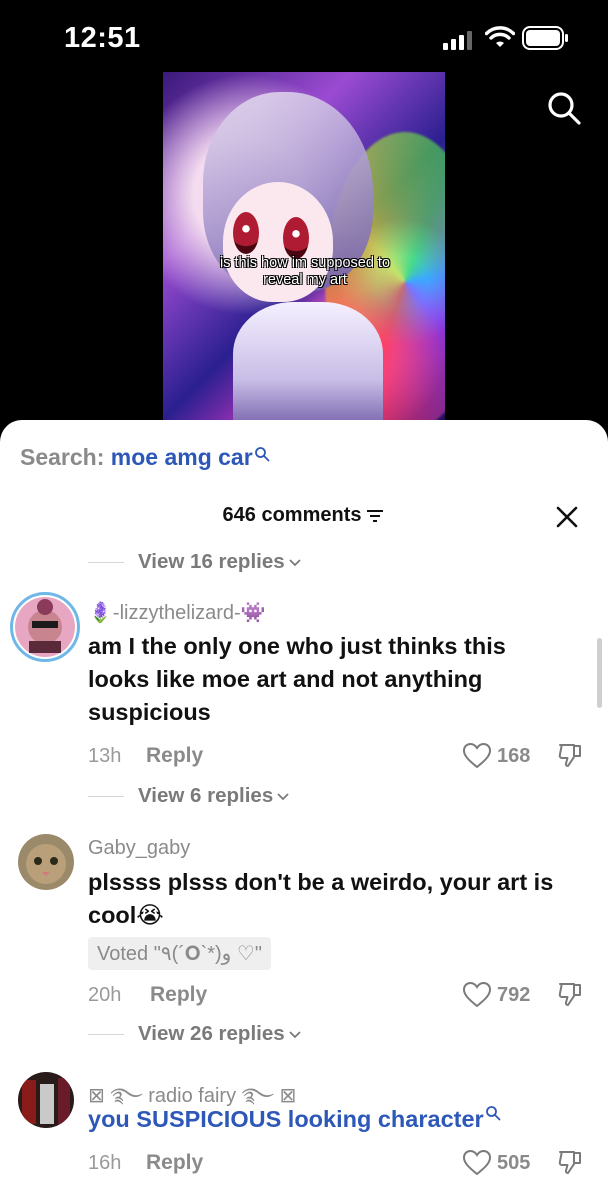 This screenshot has width=608, height=1200. Describe the element at coordinates (286, 1119) in the screenshot. I see `comment-text: you SUSPICIOUS looking character` at that location.